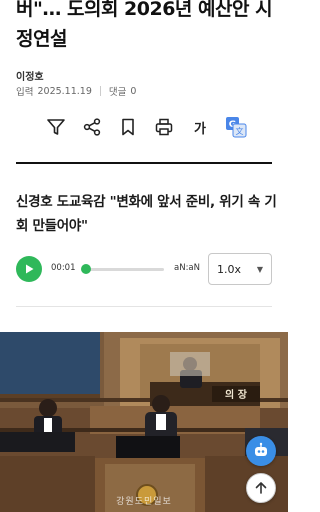 The width and height of the screenshot is (320, 512). Describe the element at coordinates (25, 92) in the screenshot. I see `date-label: 입력` at that location.